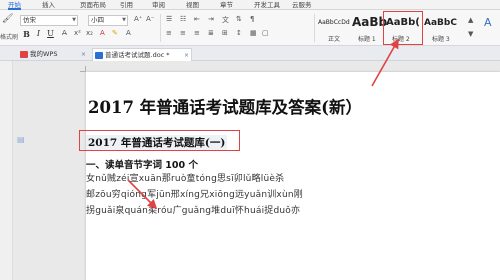  What do you see at coordinates (83, 54) in the screenshot?
I see `close-icon: ×` at bounding box center [83, 54].